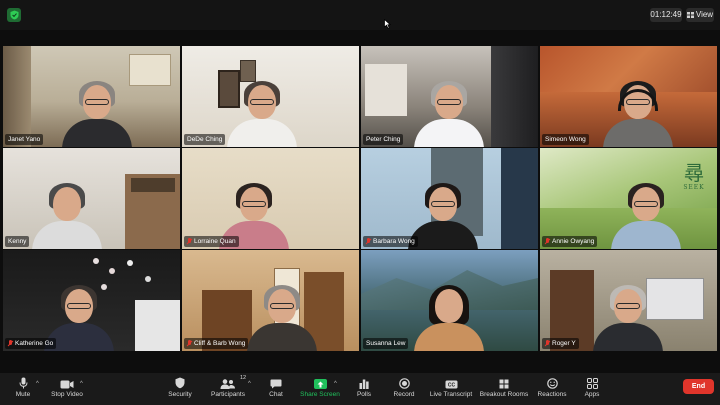 The image size is (720, 405). Describe the element at coordinates (14, 15) in the screenshot. I see `encryption-shield-icon` at that location.